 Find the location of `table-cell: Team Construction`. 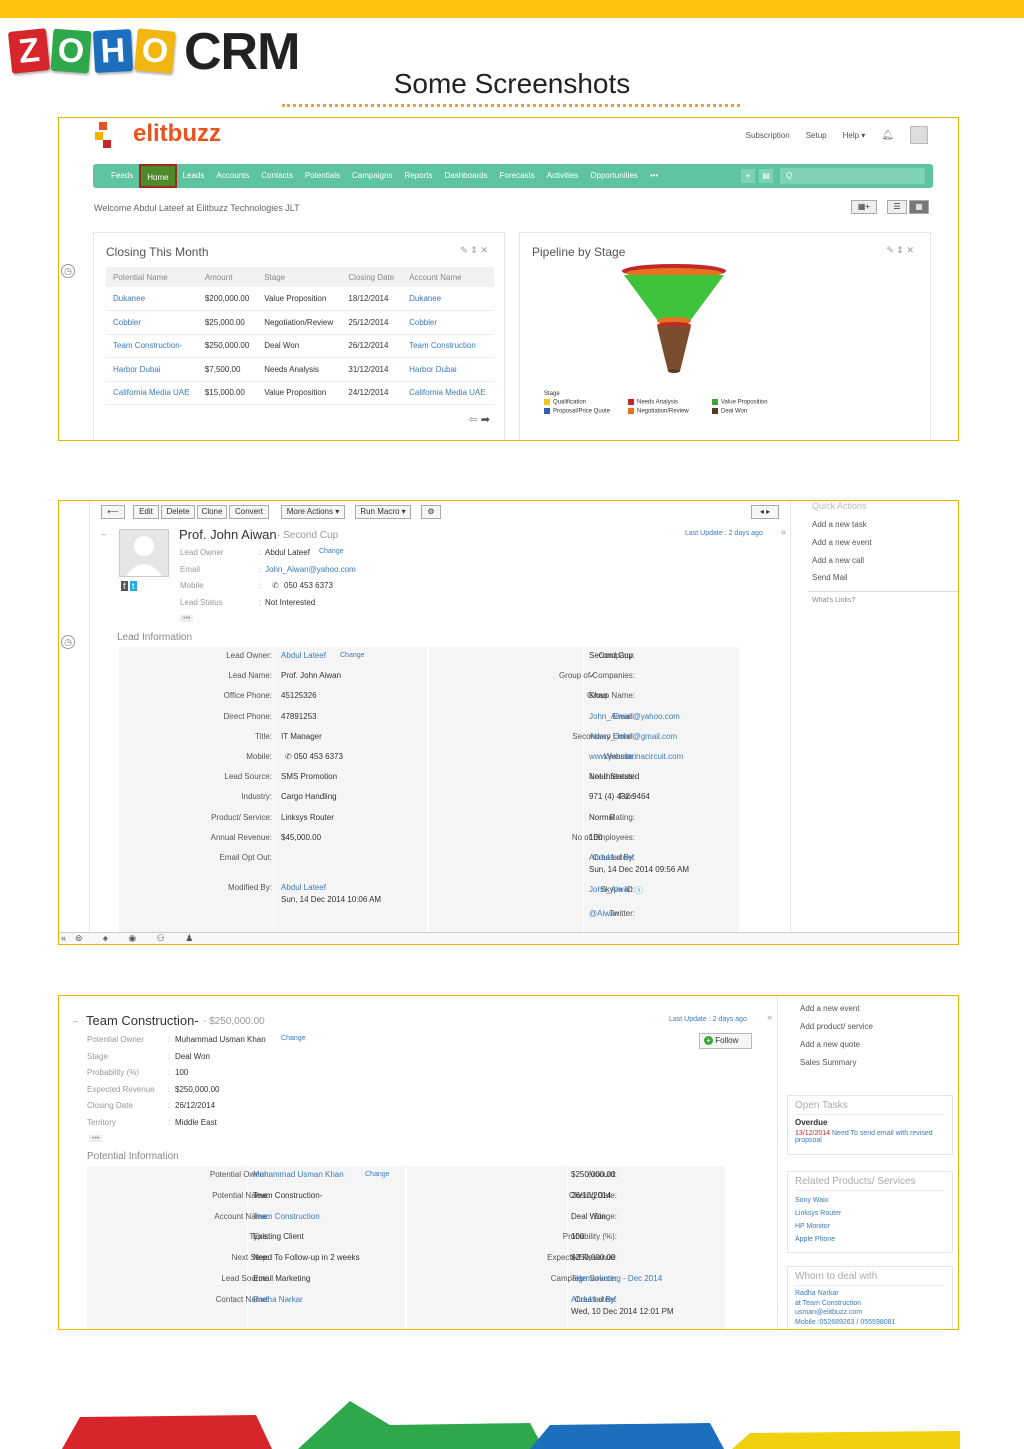

table-cell: Team Construction is located at coordinates (448, 346).